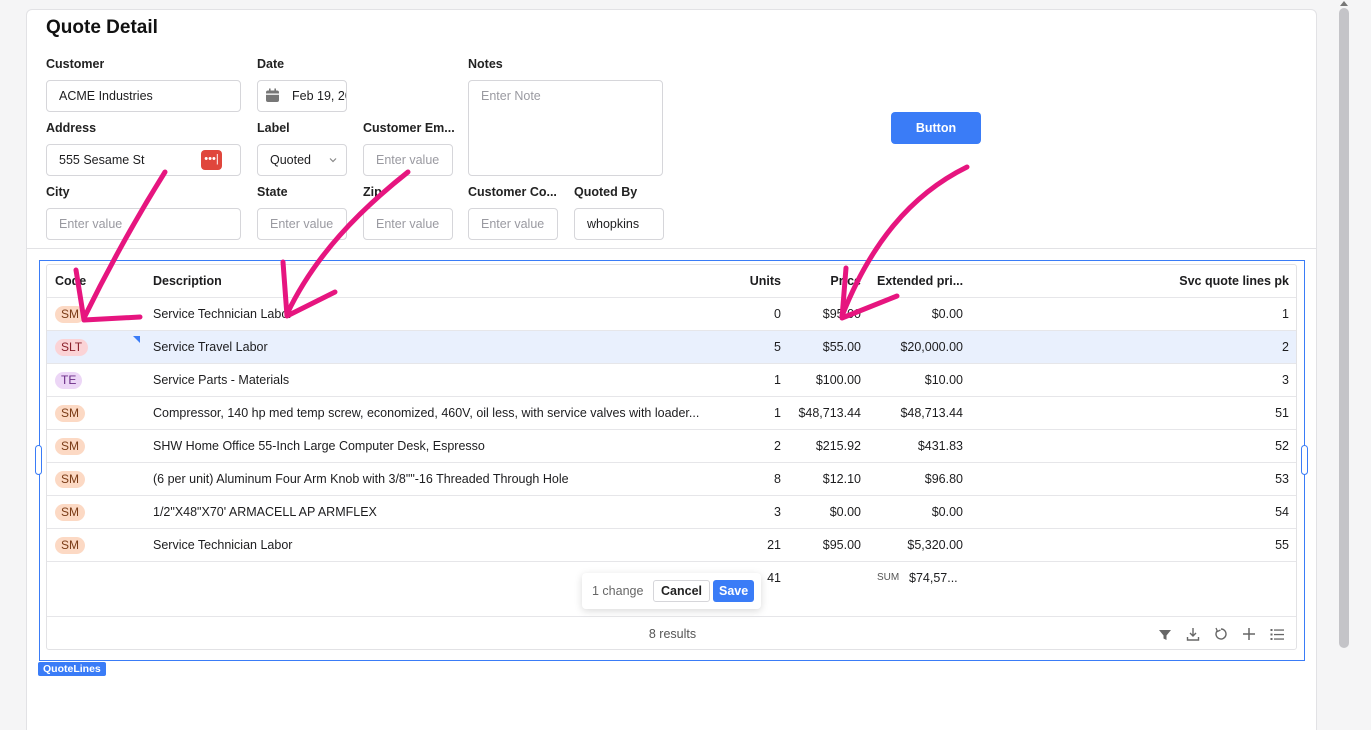  What do you see at coordinates (904, 241) in the screenshot?
I see `annotation-arrow-price` at bounding box center [904, 241].